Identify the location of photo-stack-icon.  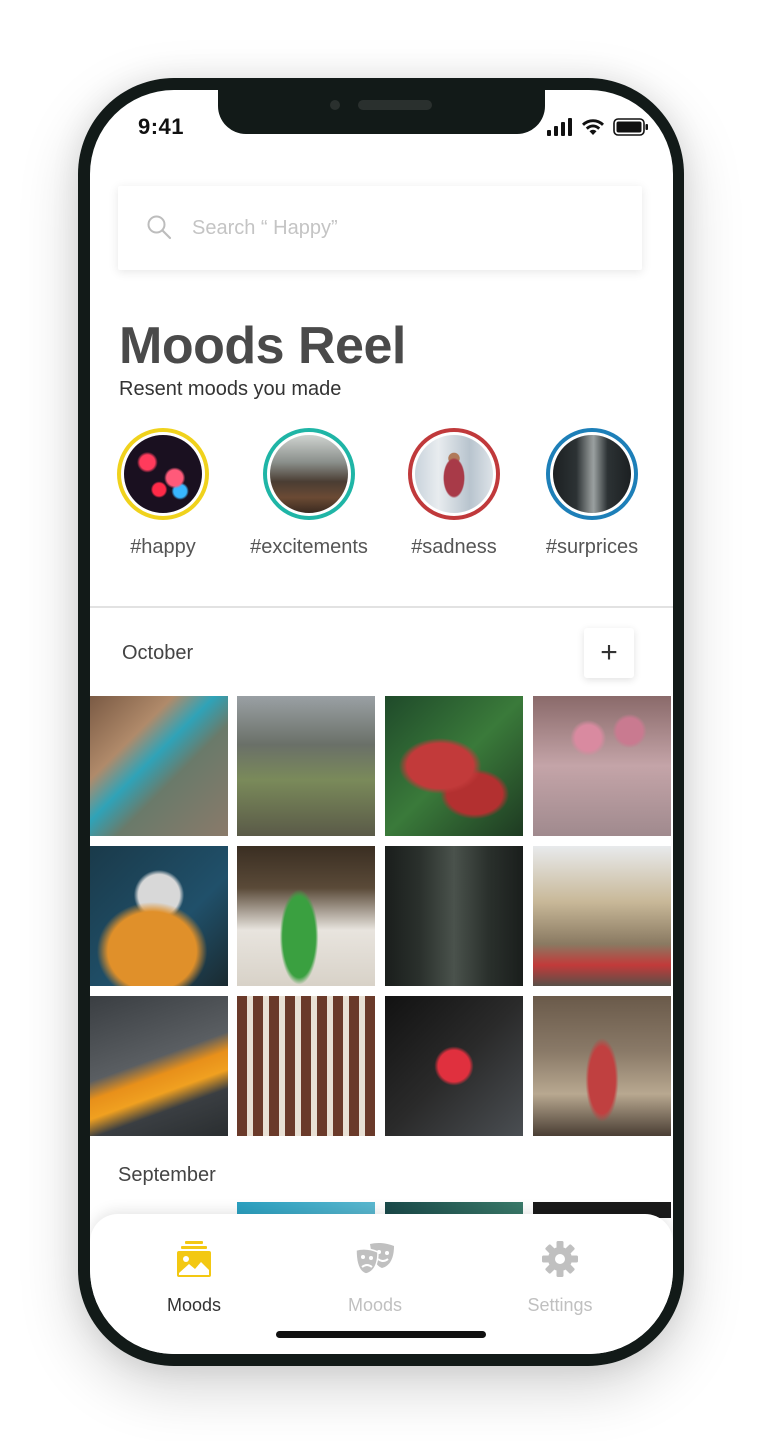
(194, 1259).